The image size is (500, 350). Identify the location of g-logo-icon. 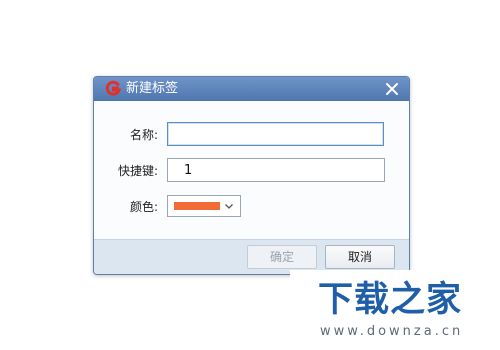
(113, 88).